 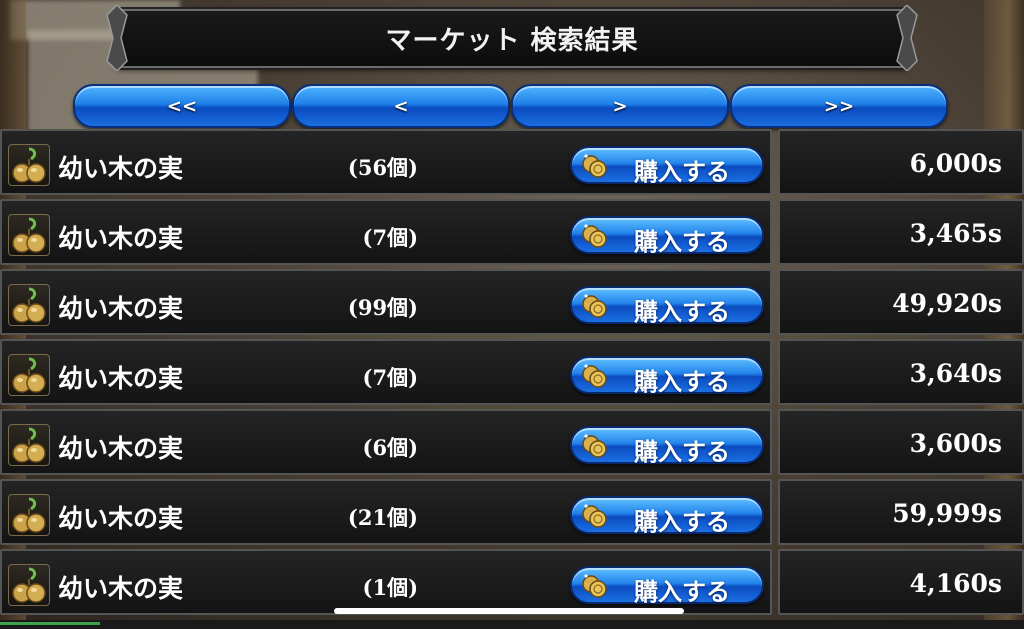 I want to click on item-quantity: (99個), so click(x=382, y=307).